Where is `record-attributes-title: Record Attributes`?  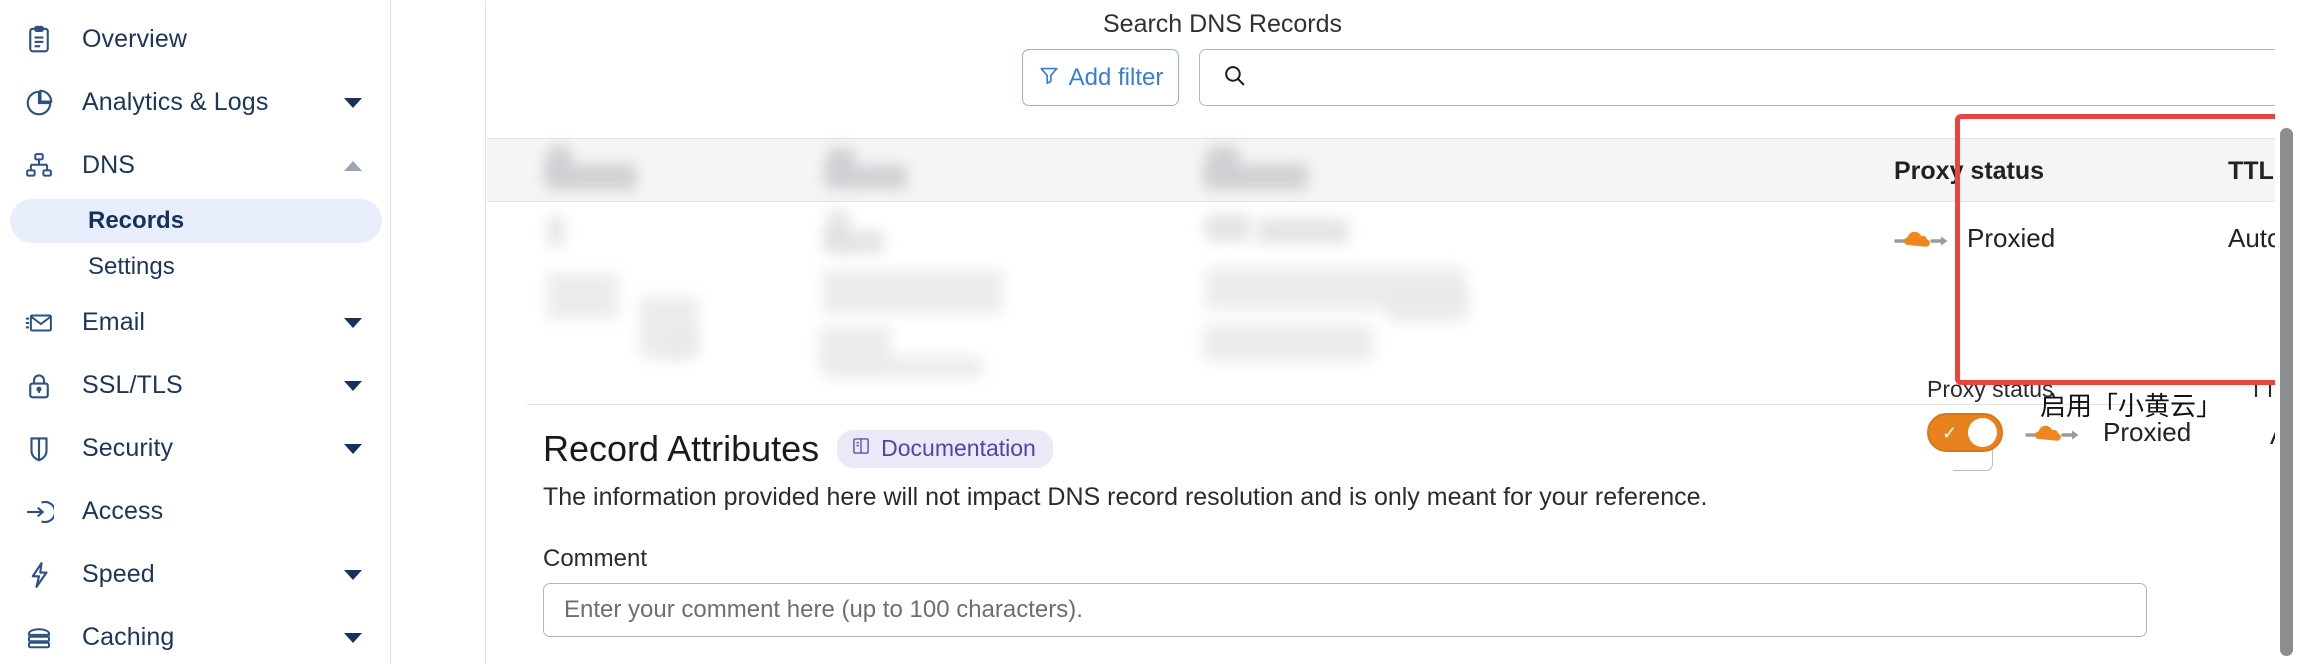 record-attributes-title: Record Attributes is located at coordinates (681, 448).